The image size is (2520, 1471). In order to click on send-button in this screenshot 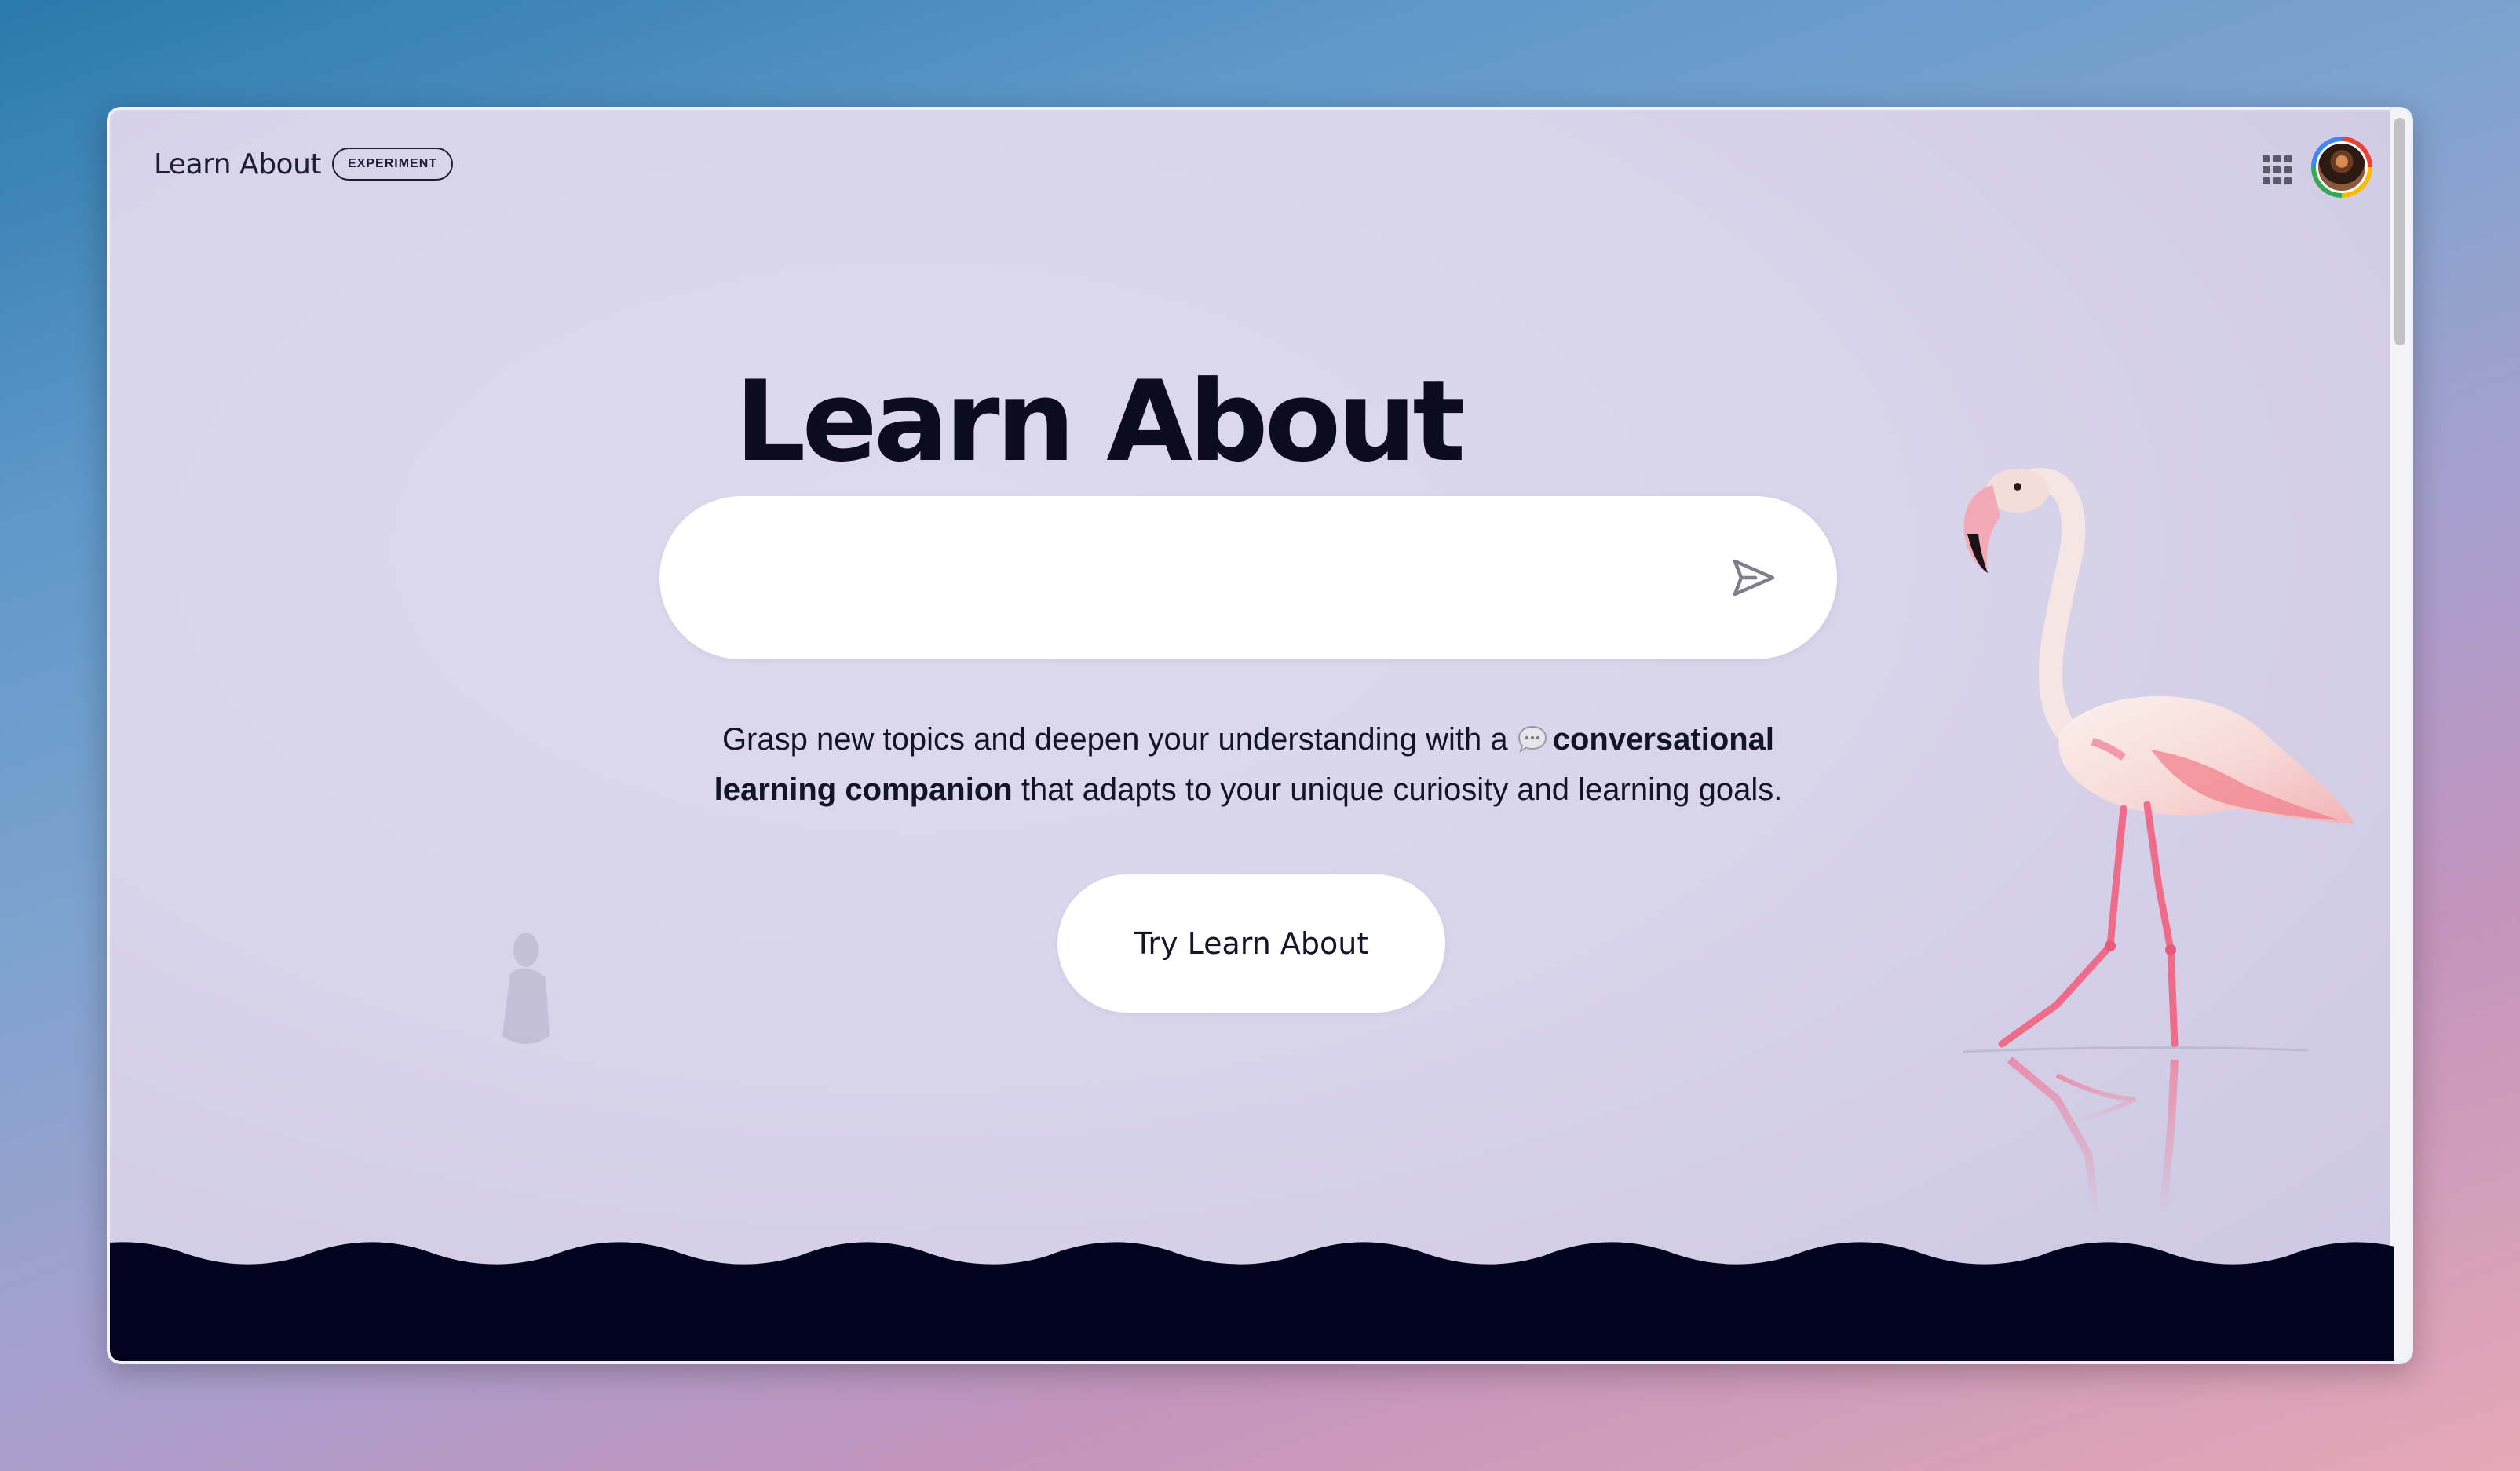, I will do `click(1753, 577)`.